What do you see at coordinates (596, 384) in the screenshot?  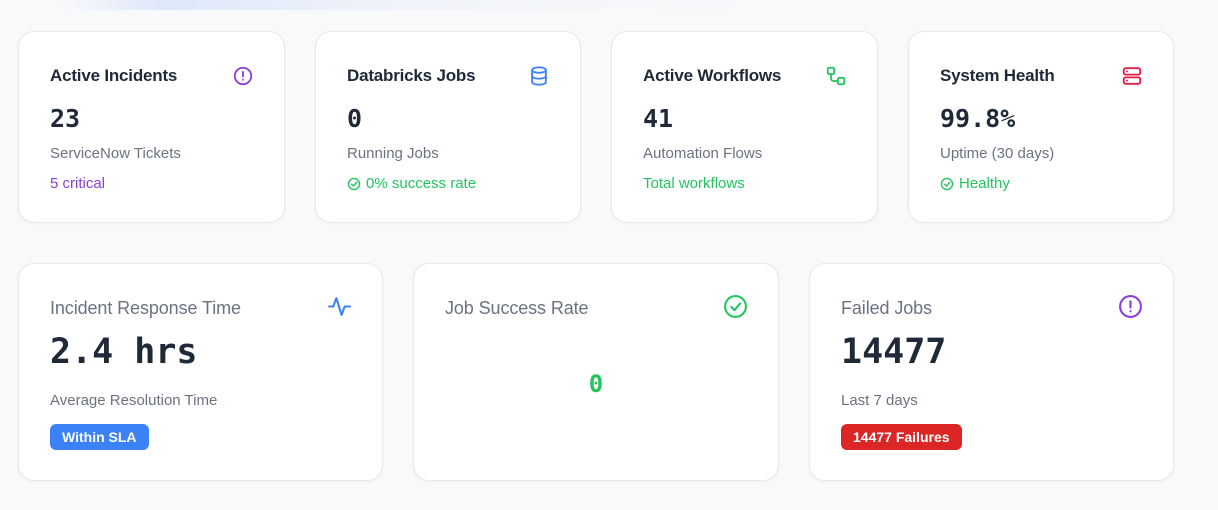 I see `success-rate-value: 0` at bounding box center [596, 384].